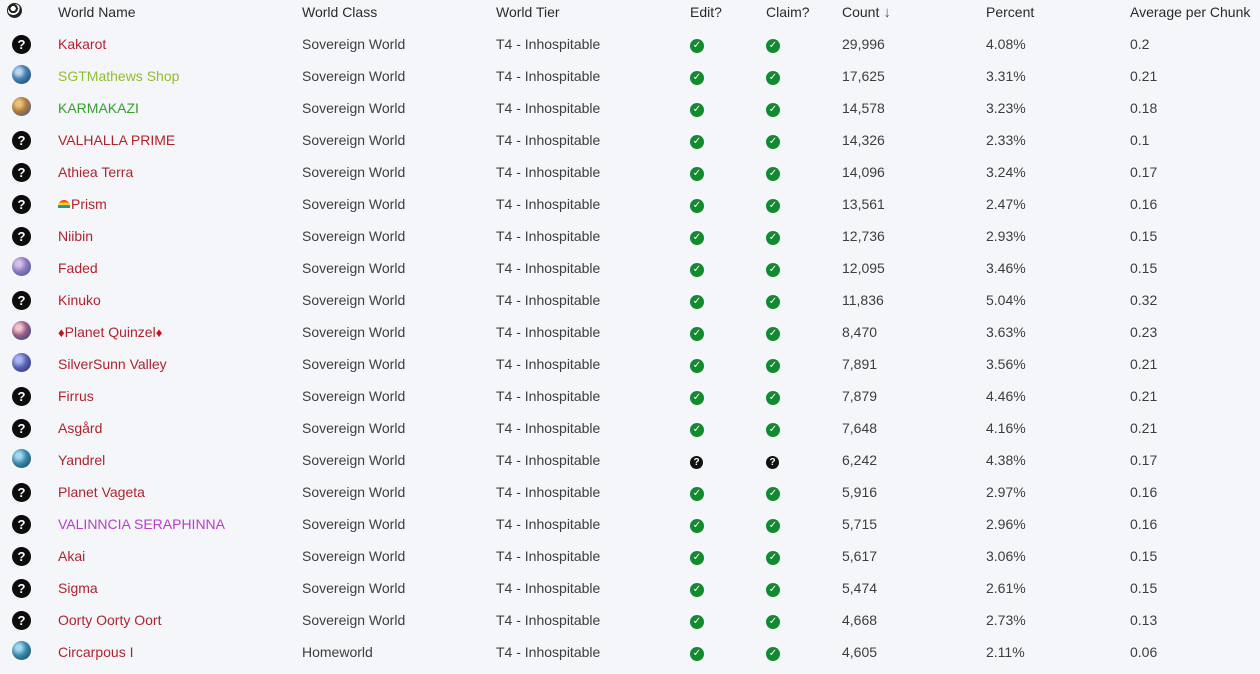  I want to click on rainbow-icon, so click(64, 204).